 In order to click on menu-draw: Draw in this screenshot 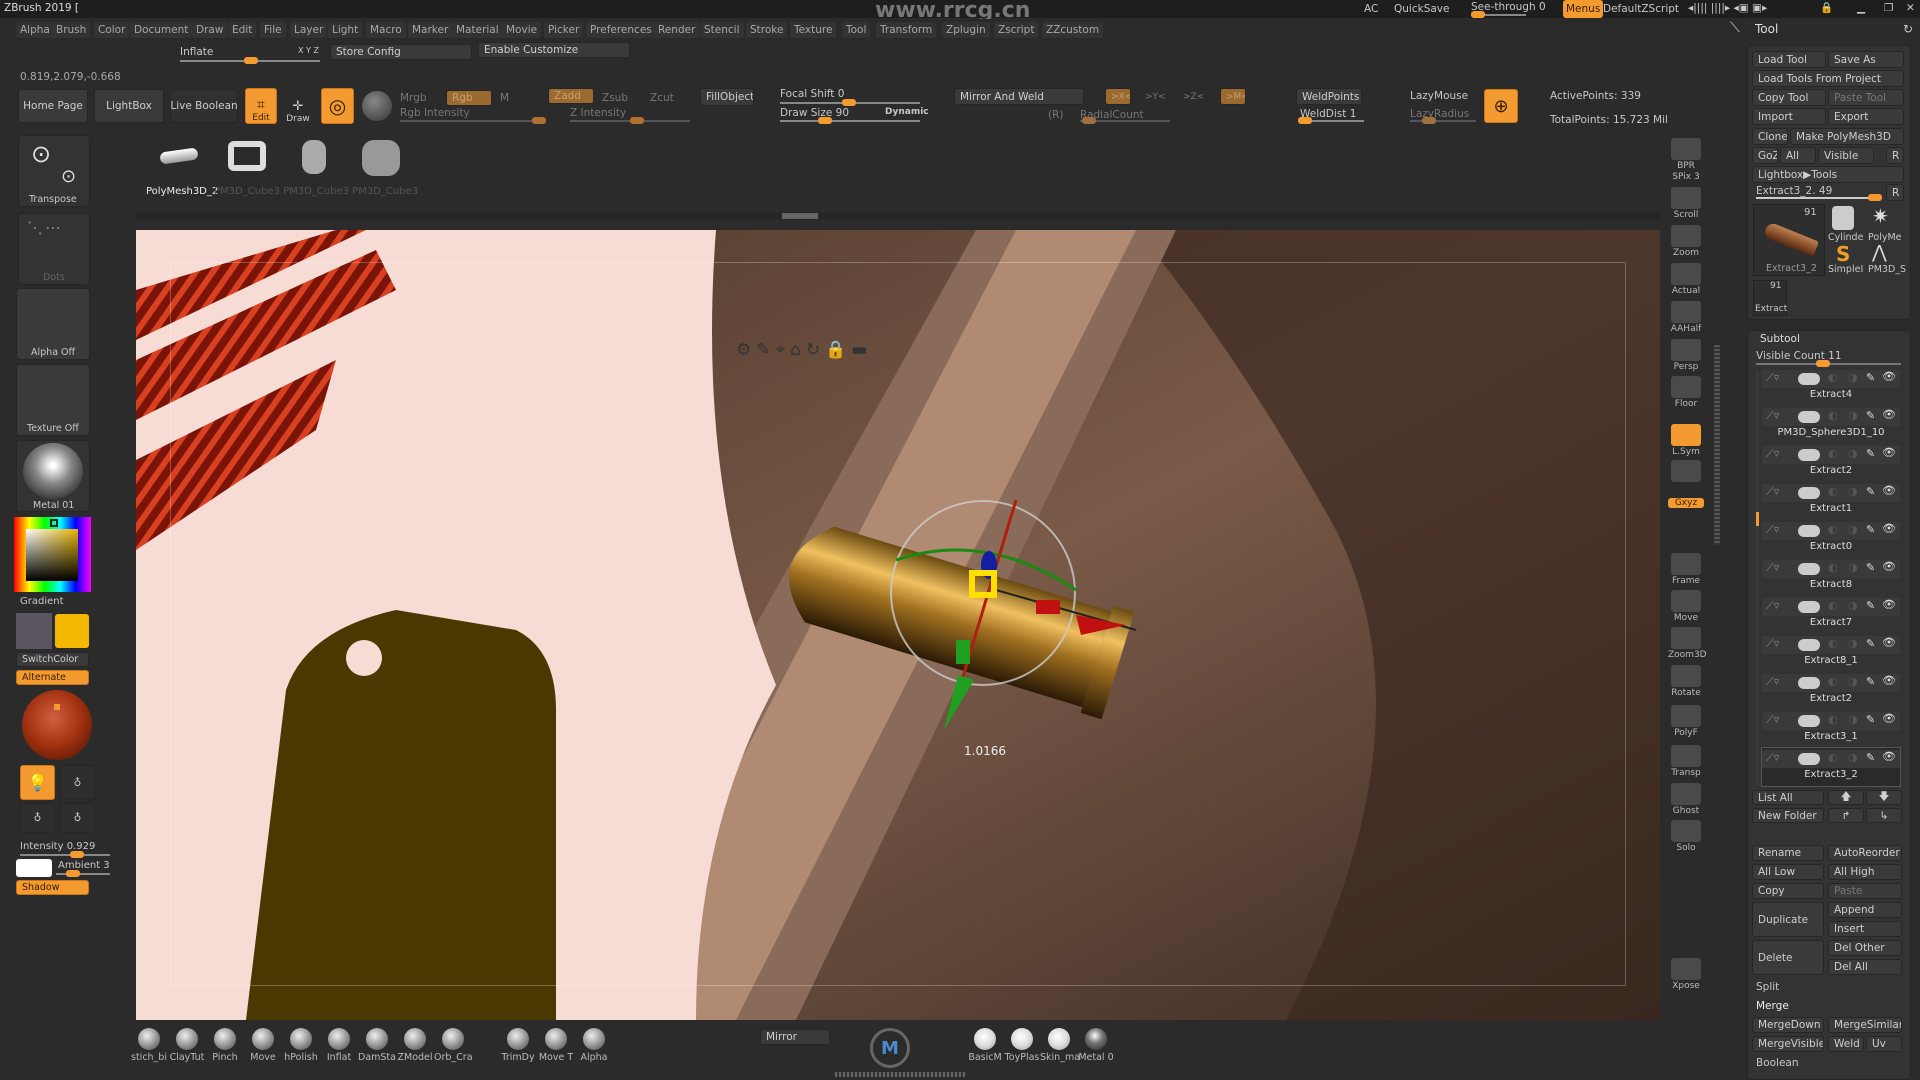, I will do `click(210, 30)`.